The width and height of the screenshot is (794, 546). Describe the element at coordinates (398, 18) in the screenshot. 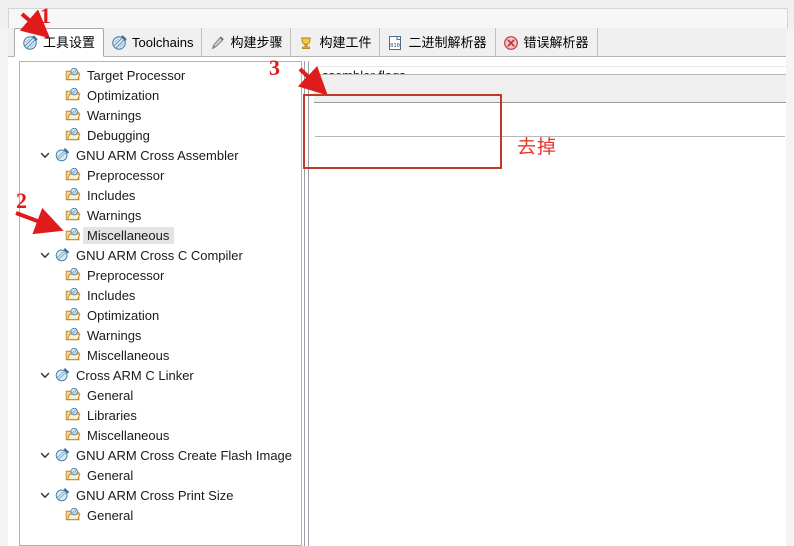

I see `tab-folder-top-edge` at that location.